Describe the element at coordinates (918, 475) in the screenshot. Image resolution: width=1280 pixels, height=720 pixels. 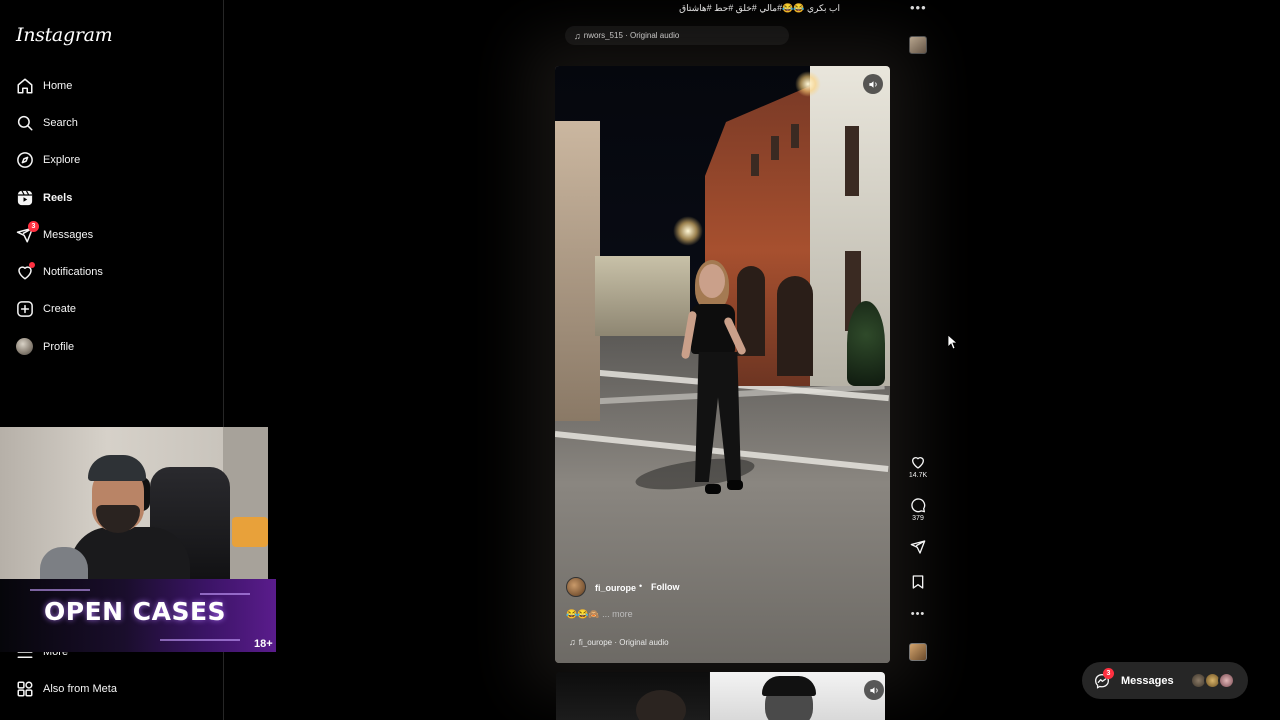
I see `like-count: 14.7K` at that location.